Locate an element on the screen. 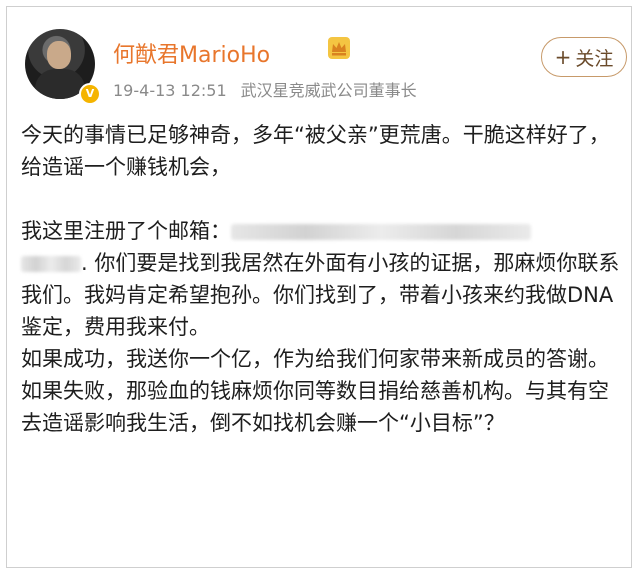 This screenshot has height=576, width=640. redacted-email is located at coordinates (381, 232).